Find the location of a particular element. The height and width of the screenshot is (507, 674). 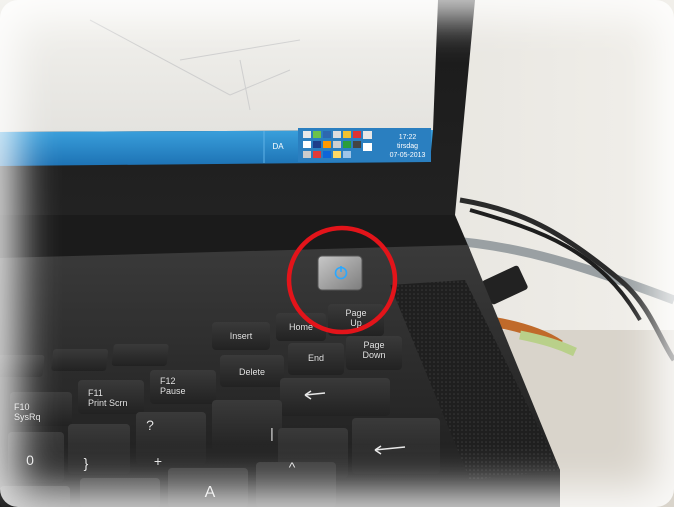

key-f10: F10 SysRq is located at coordinates (27, 412).